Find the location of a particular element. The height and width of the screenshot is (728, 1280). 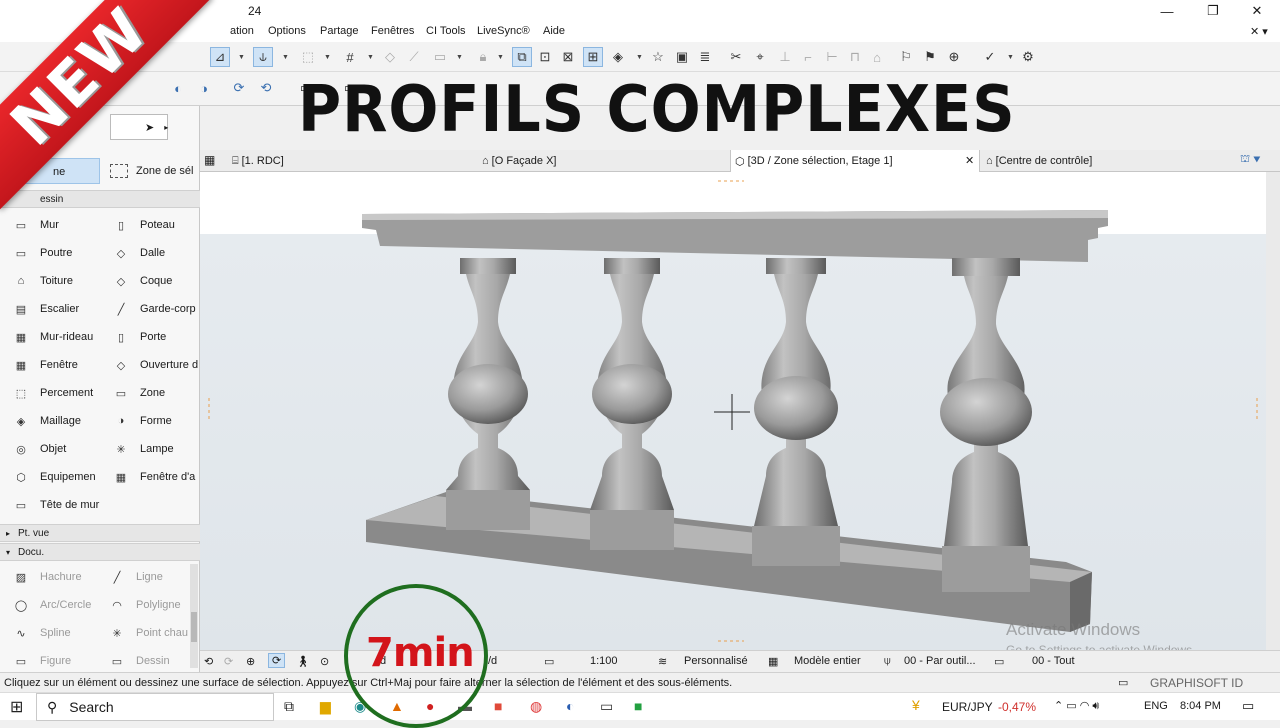

tool-hachure: ▨ Hachure is located at coordinates (46, 577).